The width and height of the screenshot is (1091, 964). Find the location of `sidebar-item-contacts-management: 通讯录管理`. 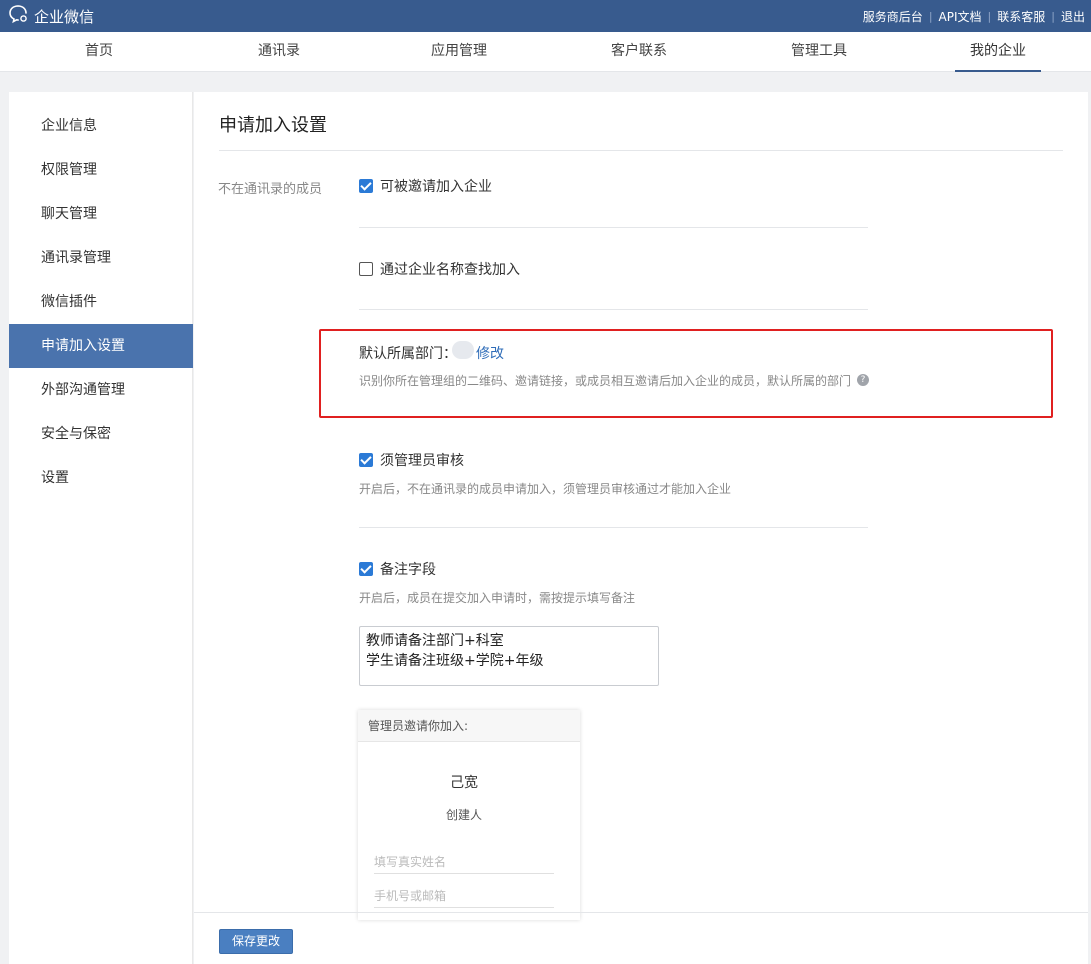

sidebar-item-contacts-management: 通讯录管理 is located at coordinates (101, 258).